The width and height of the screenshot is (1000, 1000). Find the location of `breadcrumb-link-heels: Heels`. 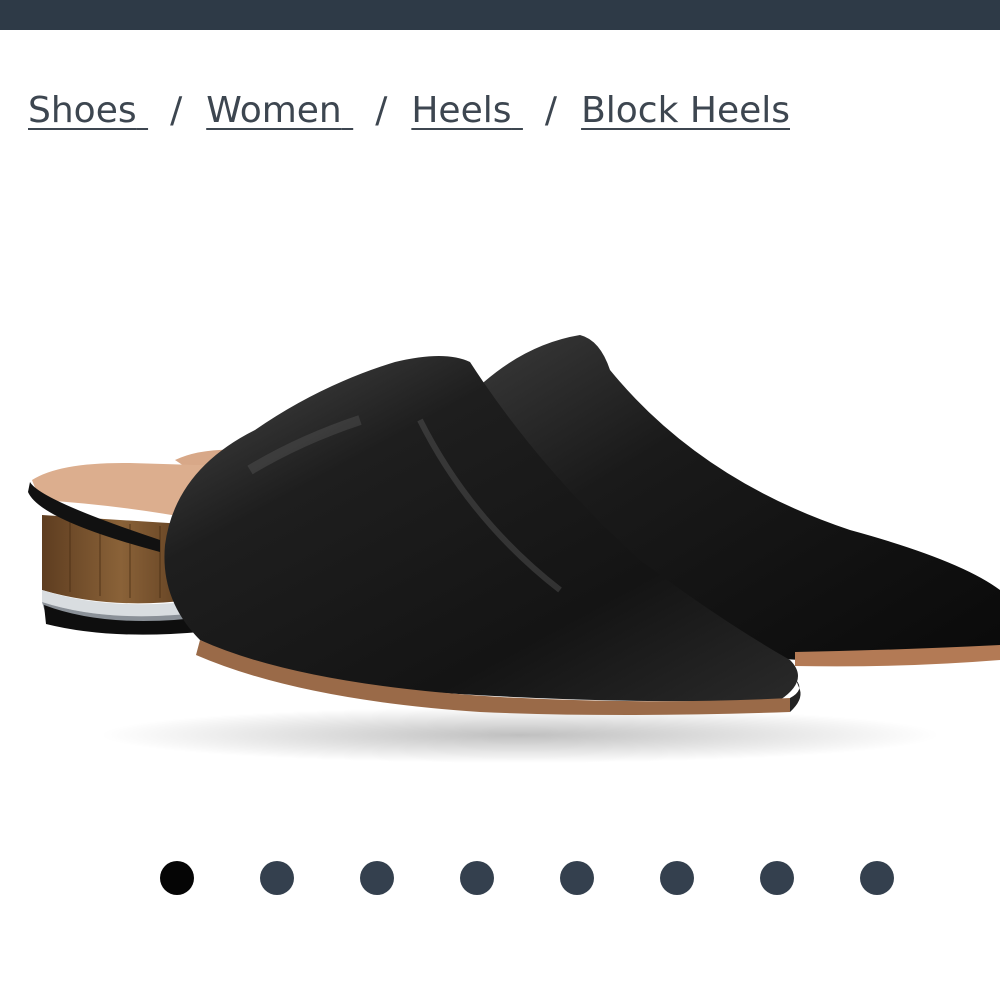

breadcrumb-link-heels: Heels is located at coordinates (467, 110).